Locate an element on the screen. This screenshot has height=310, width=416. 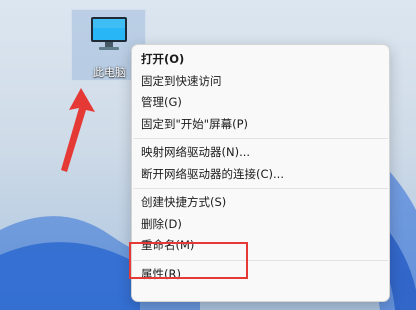
menu-item-pin-start: 固定到"开始"屏幕(P) is located at coordinates (260, 125).